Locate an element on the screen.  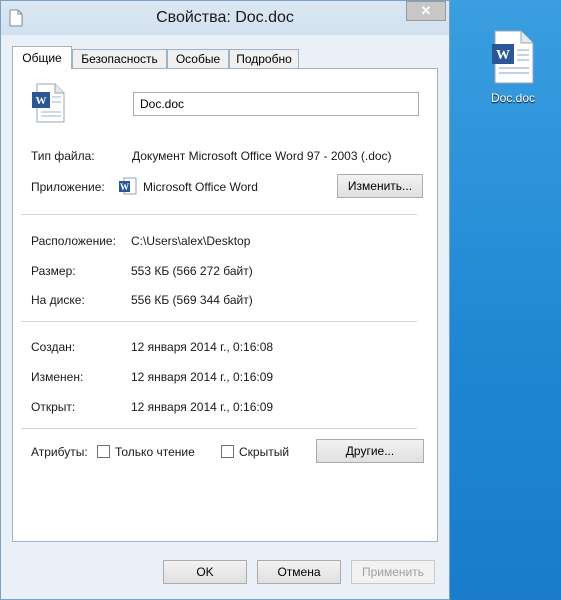
application-value: Microsoft Office Word is located at coordinates (200, 187).